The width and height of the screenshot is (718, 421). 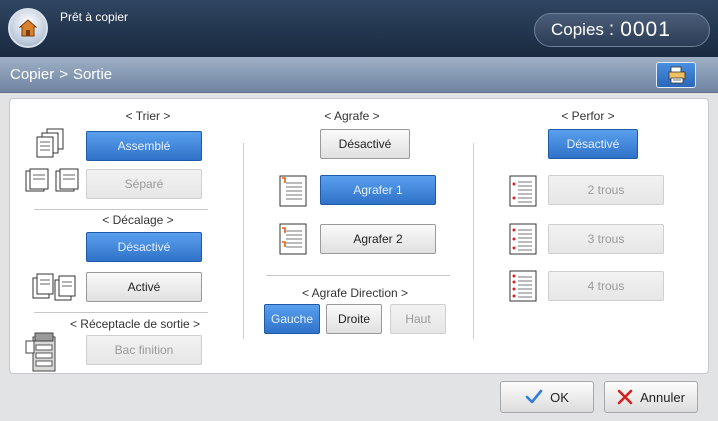 What do you see at coordinates (358, 275) in the screenshot?
I see `agrafe-divider` at bounding box center [358, 275].